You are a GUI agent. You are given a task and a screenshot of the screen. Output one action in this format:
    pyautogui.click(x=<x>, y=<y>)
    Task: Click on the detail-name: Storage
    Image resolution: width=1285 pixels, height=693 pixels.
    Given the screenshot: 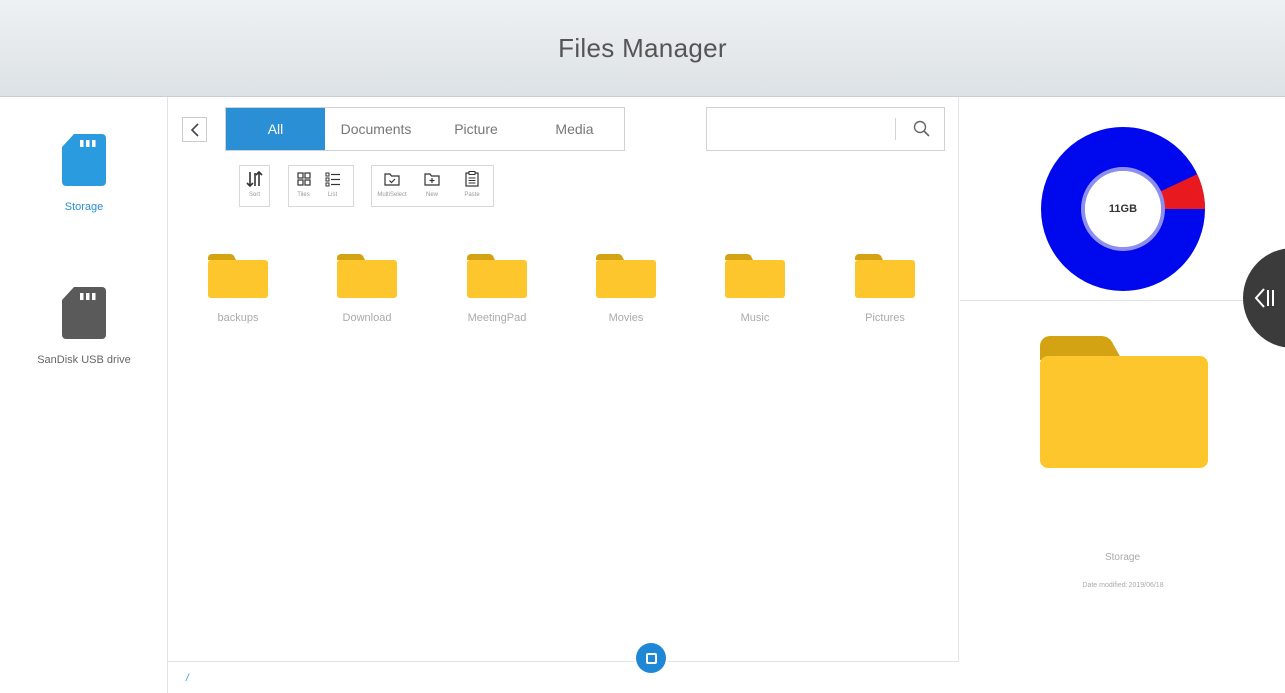 What is the action you would take?
    pyautogui.click(x=1122, y=557)
    